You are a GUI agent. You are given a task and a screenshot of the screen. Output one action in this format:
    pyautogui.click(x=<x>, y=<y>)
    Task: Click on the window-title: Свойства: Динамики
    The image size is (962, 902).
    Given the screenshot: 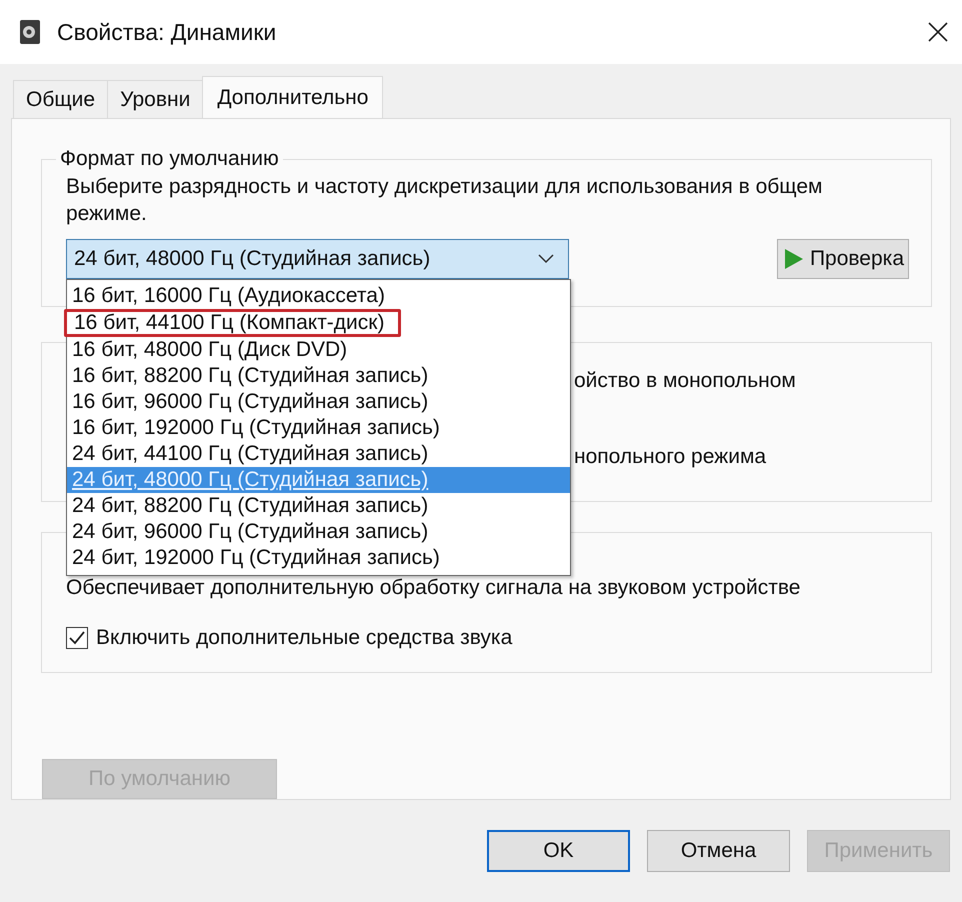 What is the action you would take?
    pyautogui.click(x=167, y=32)
    